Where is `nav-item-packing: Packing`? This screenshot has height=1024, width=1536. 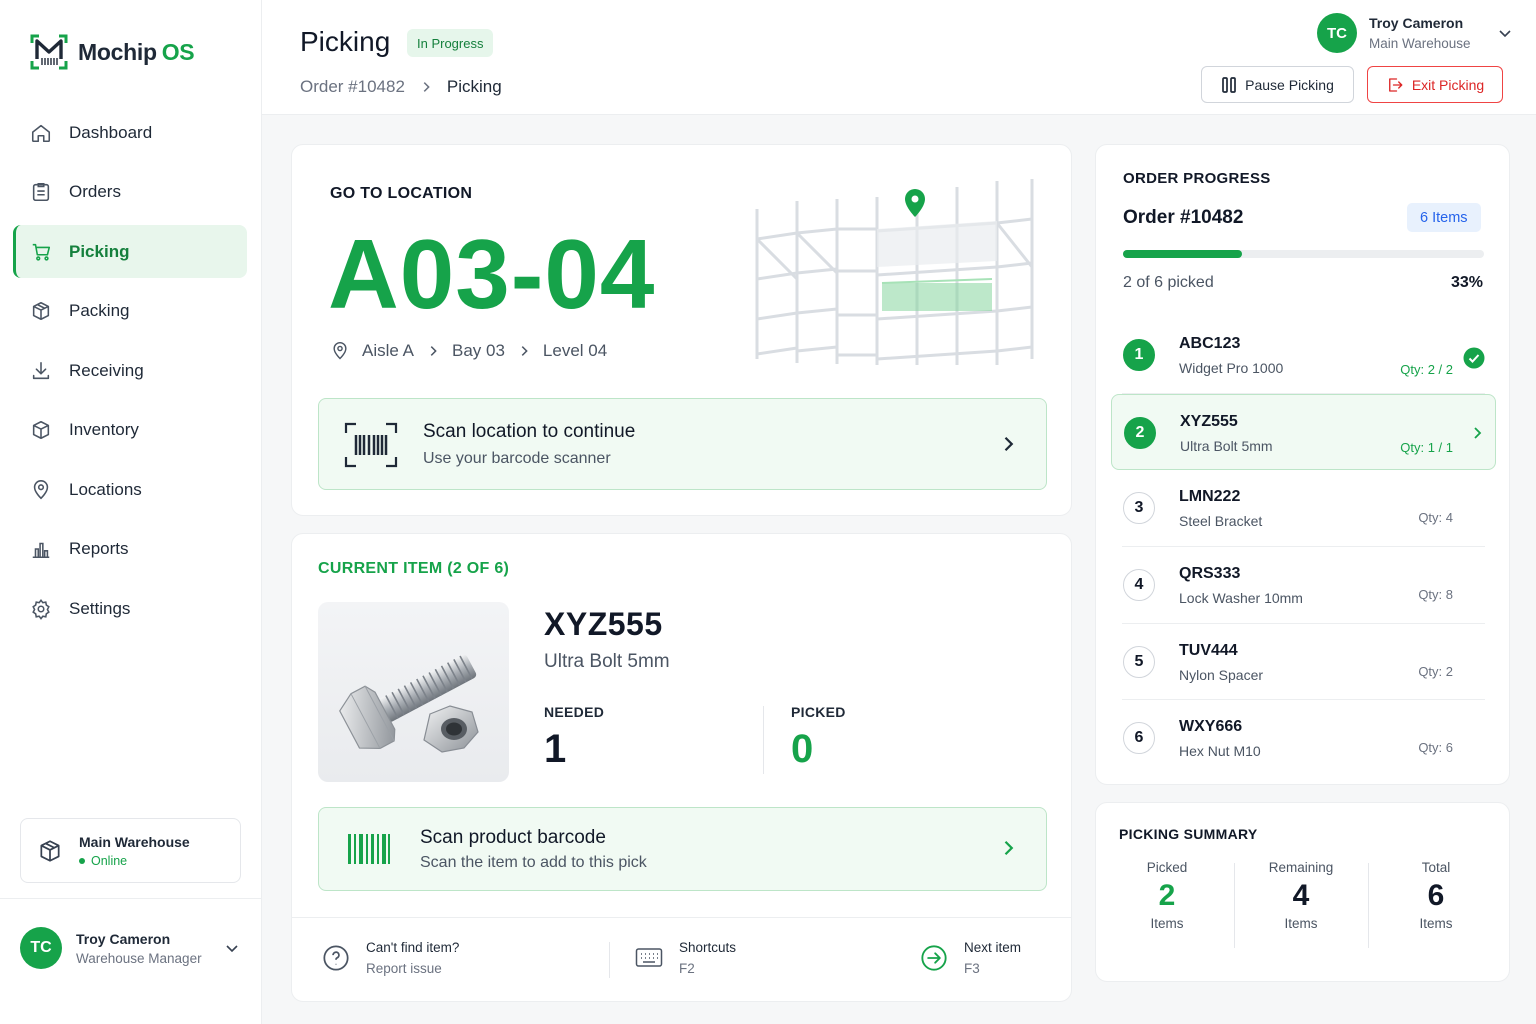 nav-item-packing: Packing is located at coordinates (130, 311).